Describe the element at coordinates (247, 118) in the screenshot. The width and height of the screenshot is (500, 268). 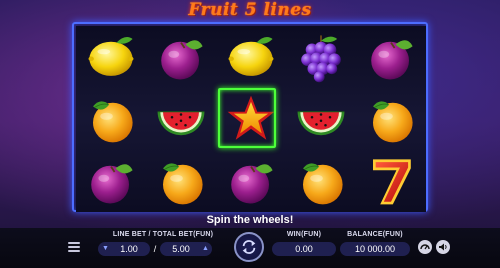
I see `winning-symbol-highlight` at that location.